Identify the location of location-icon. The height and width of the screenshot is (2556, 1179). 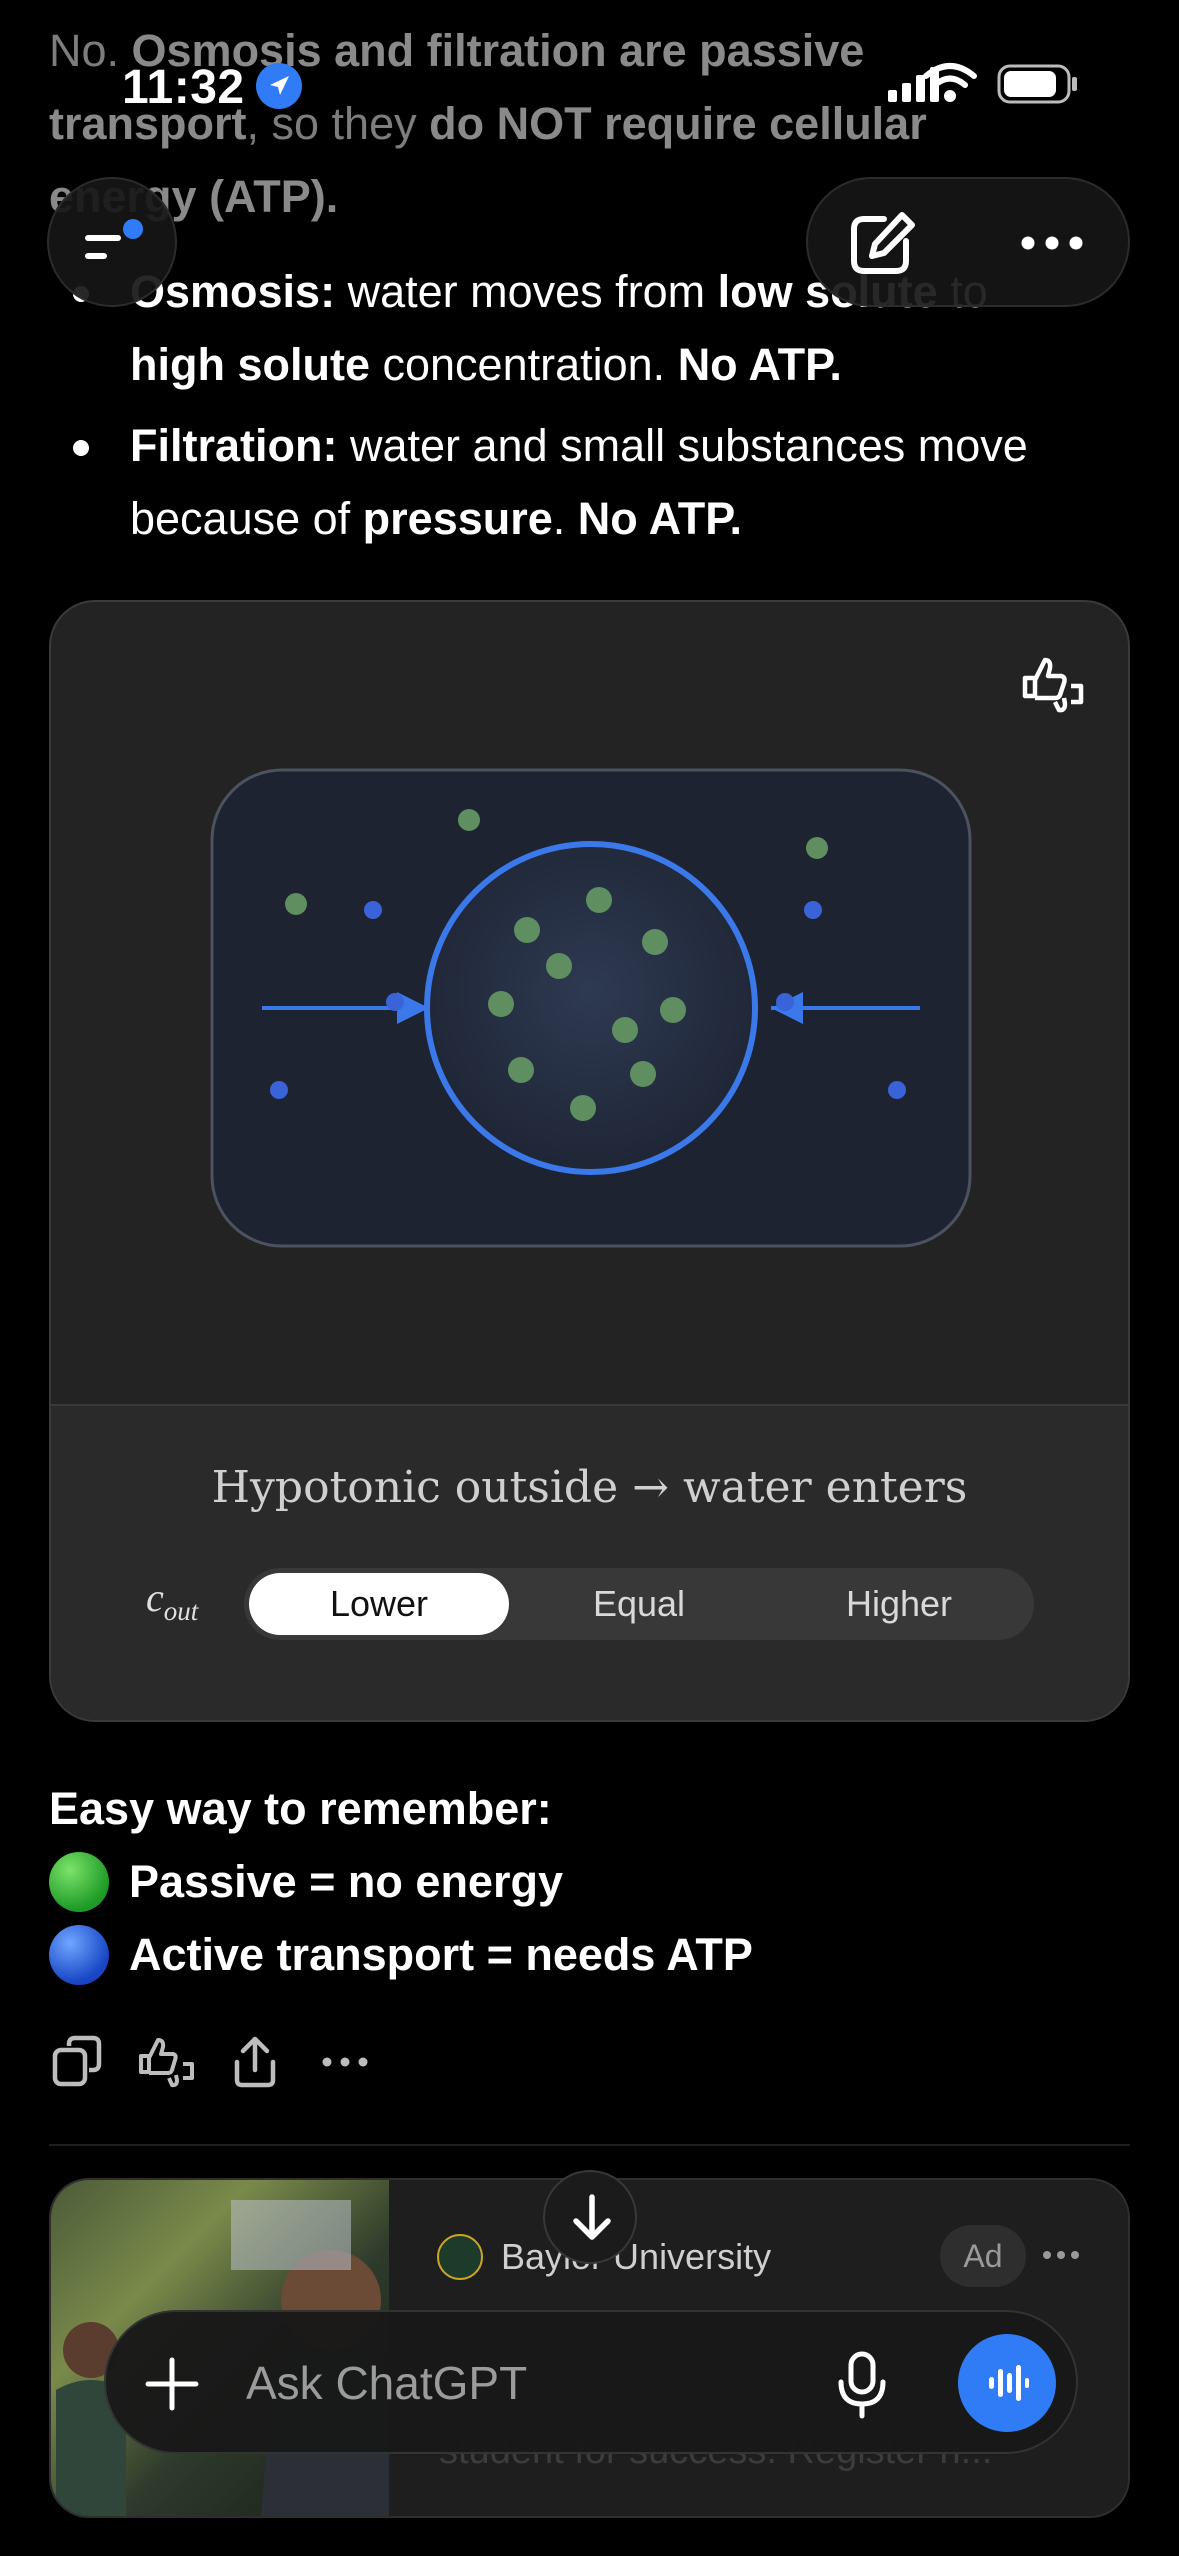
(279, 86).